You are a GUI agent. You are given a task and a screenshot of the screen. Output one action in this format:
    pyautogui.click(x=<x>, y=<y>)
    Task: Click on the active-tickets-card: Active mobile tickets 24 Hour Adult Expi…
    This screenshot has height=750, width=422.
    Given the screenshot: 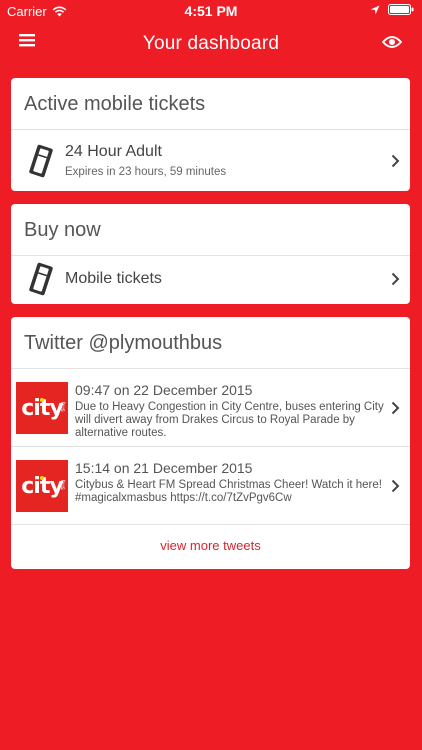 What is the action you would take?
    pyautogui.click(x=210, y=134)
    